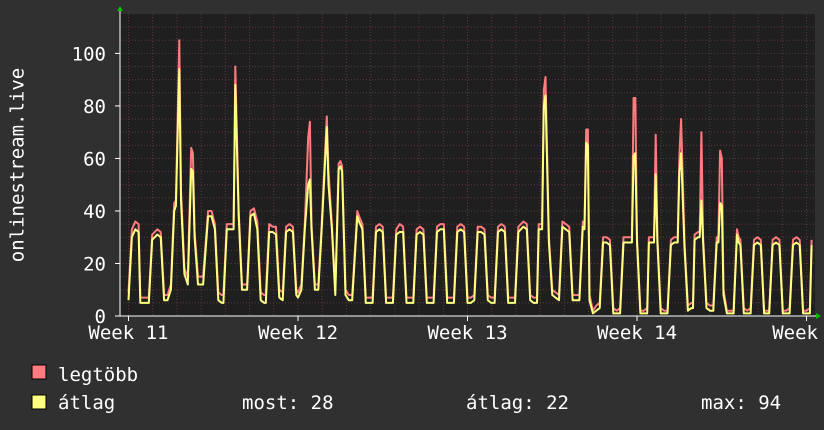  Describe the element at coordinates (94, 159) in the screenshot. I see `y-tick-label: 60` at that location.